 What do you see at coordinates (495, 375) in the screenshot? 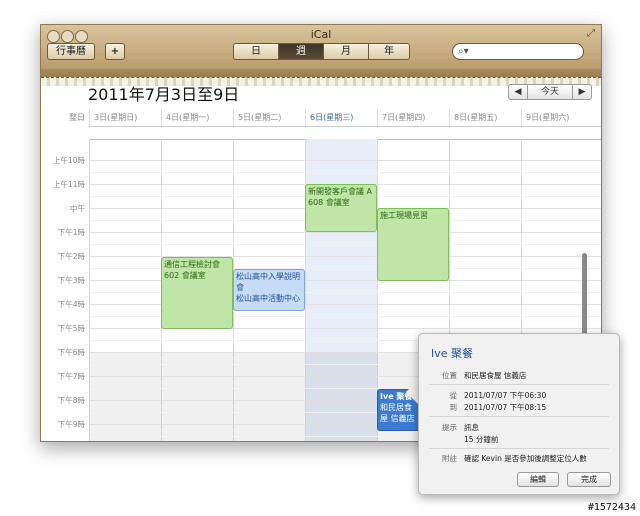
I see `location-value: 和民居食屋 信義店` at bounding box center [495, 375].